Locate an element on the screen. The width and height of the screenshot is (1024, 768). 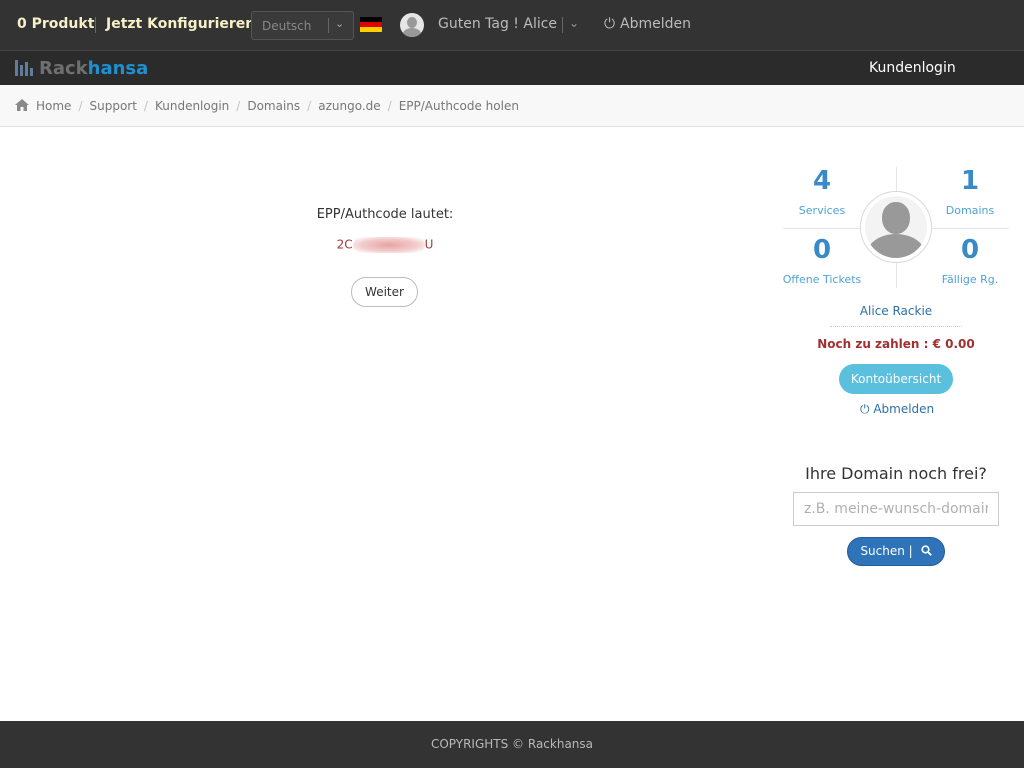
configure-link: Jetzt Konfigurieren is located at coordinates (180, 24).